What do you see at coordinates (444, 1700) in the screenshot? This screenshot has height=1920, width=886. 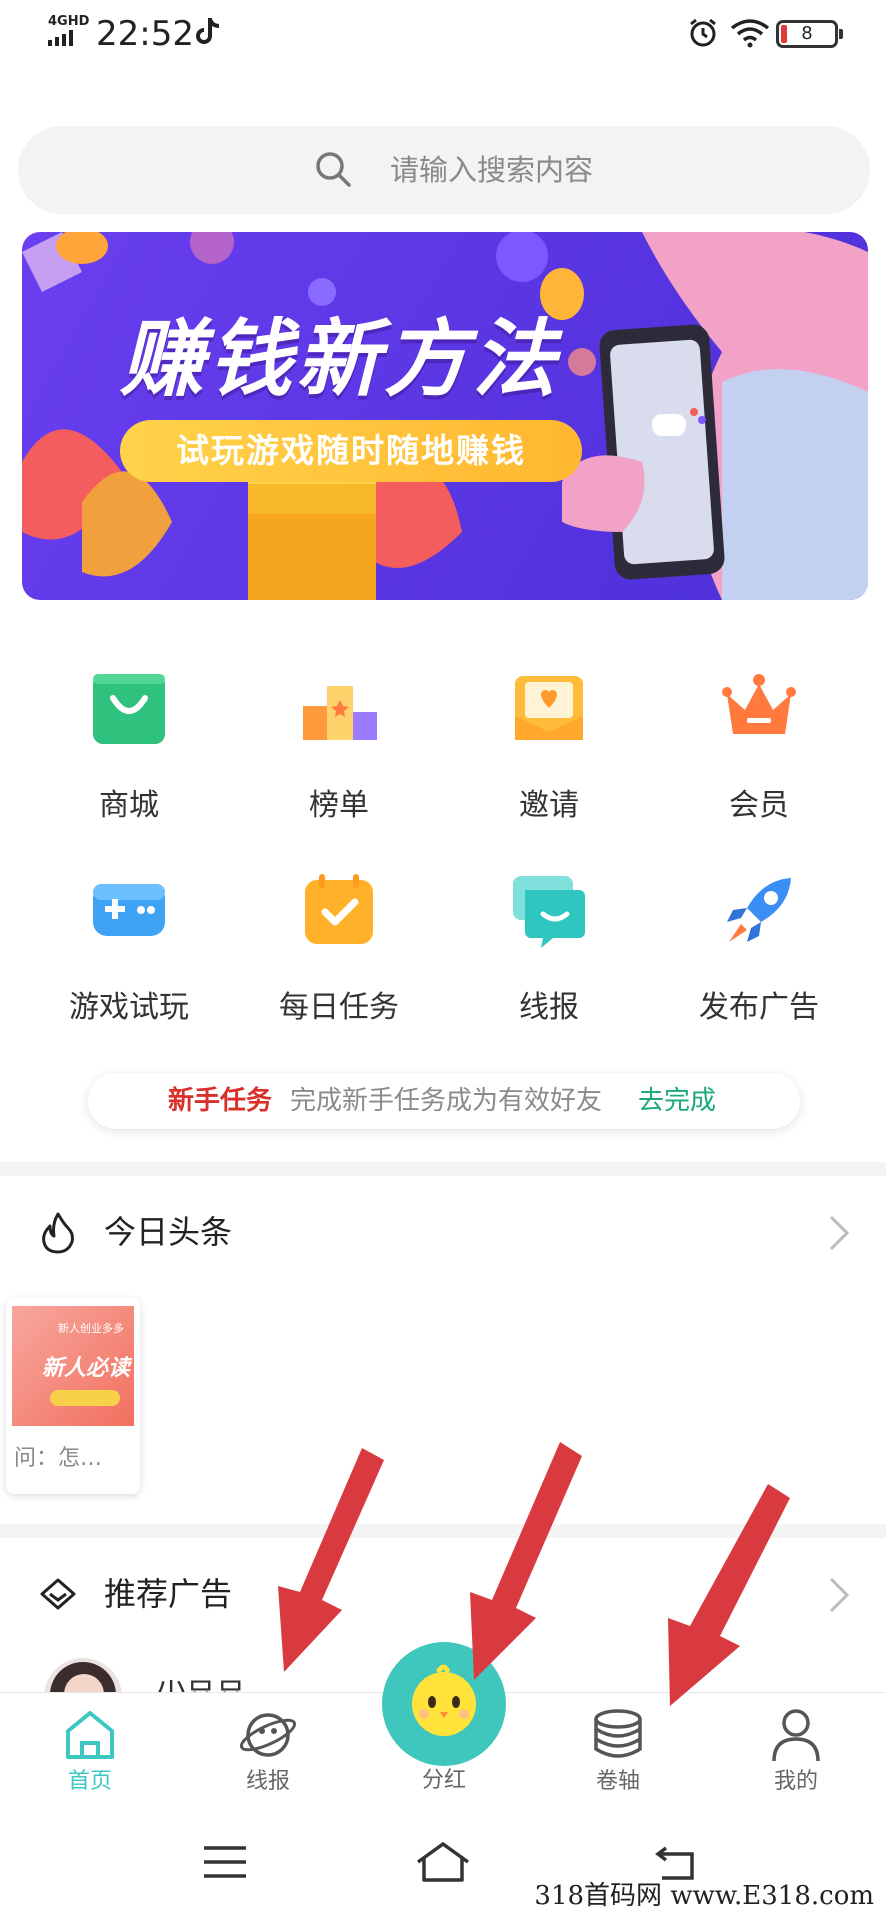 I see `chick-icon` at bounding box center [444, 1700].